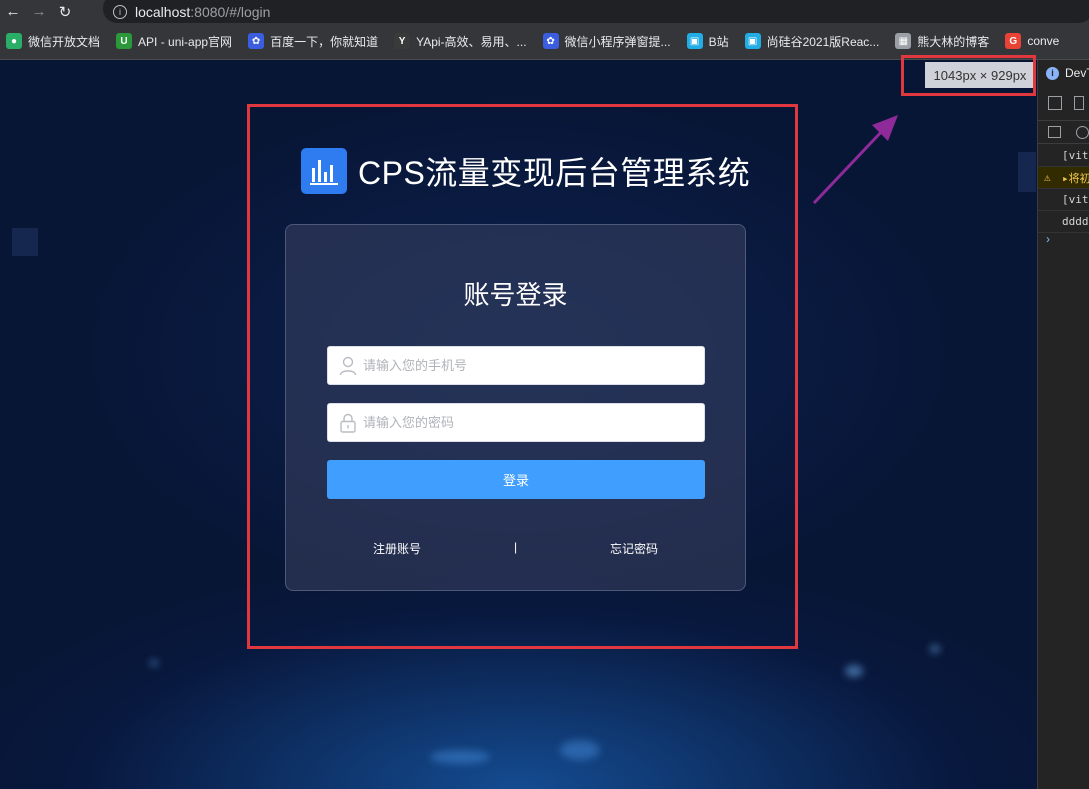 The image size is (1089, 789). Describe the element at coordinates (523, 365) in the screenshot. I see `phone-input` at that location.